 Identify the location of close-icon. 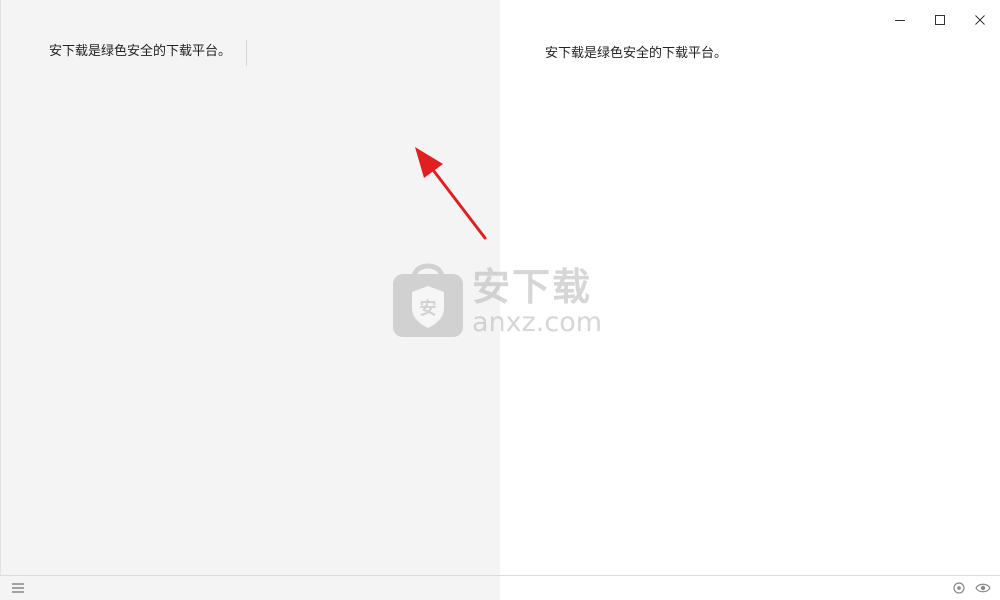
(980, 20).